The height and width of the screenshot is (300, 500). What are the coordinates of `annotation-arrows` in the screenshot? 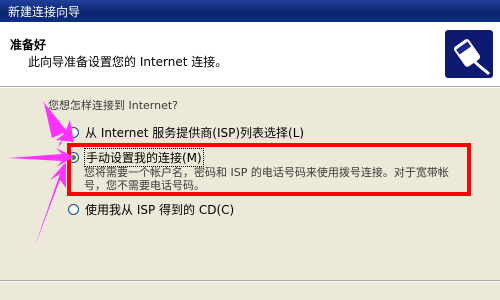 It's located at (41, 174).